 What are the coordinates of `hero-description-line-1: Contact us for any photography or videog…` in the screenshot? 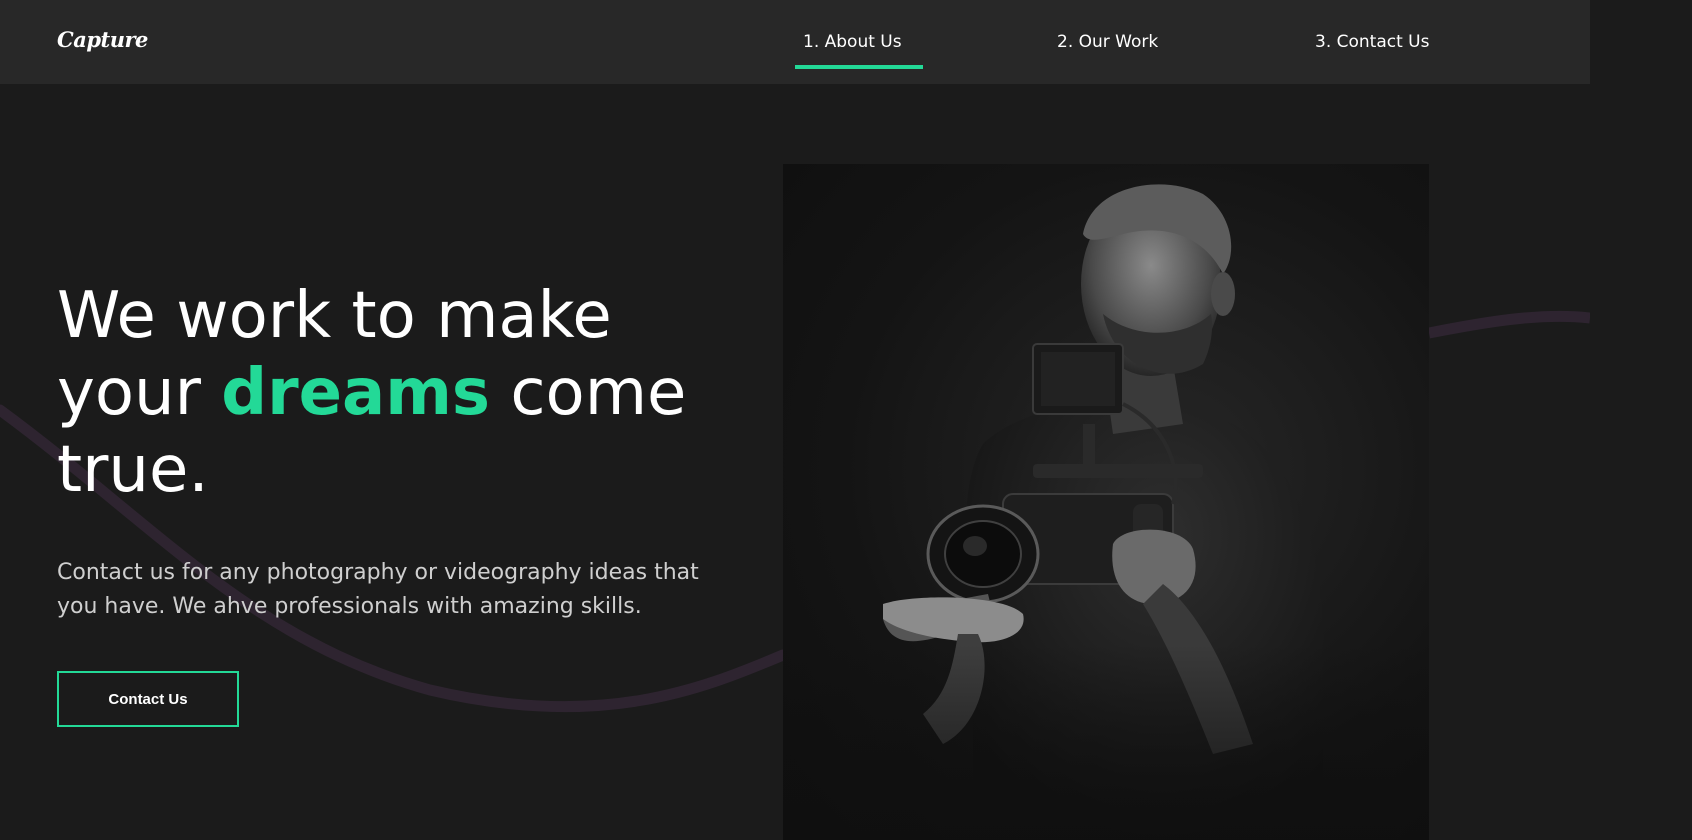 It's located at (378, 572).